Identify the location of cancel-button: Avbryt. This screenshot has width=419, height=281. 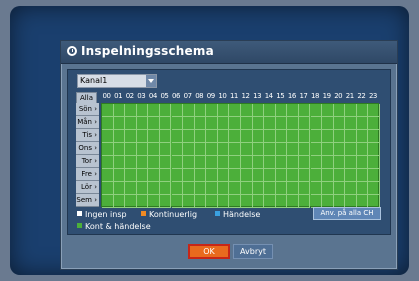
(253, 251).